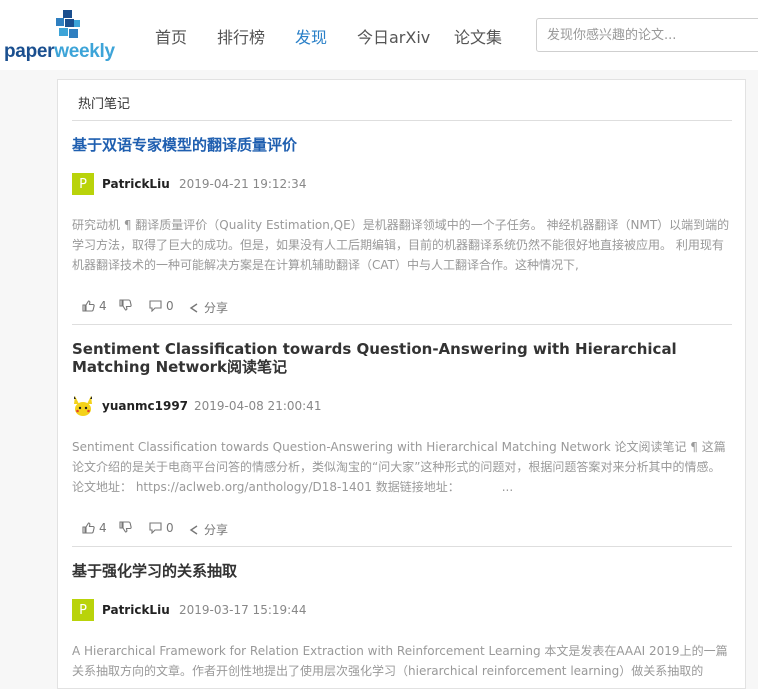 The height and width of the screenshot is (689, 758). I want to click on nav-item-discover: 发现, so click(311, 36).